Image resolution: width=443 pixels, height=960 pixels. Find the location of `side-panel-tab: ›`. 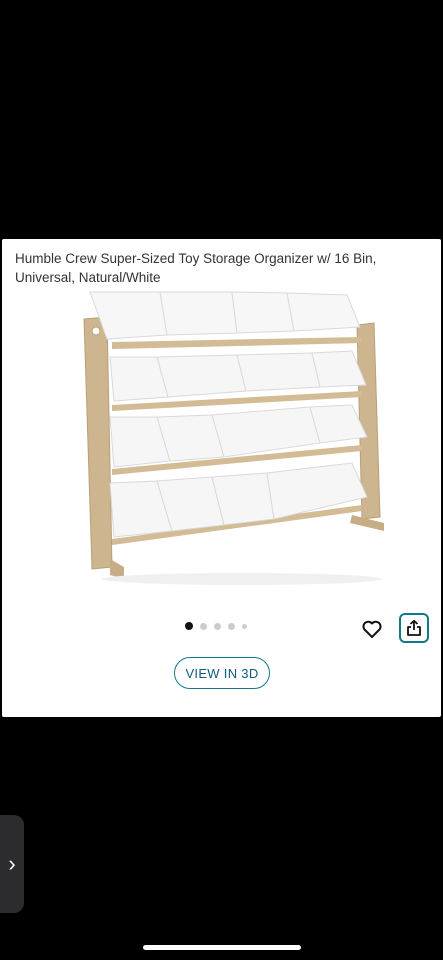

side-panel-tab: › is located at coordinates (12, 864).